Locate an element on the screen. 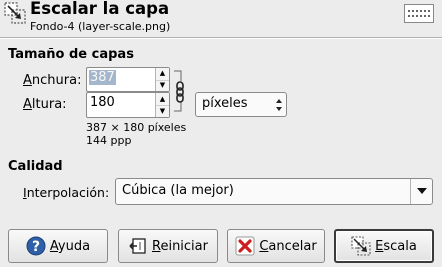 The height and width of the screenshot is (267, 442). layer-size-section-title: Tamaño de capas is located at coordinates (71, 54).